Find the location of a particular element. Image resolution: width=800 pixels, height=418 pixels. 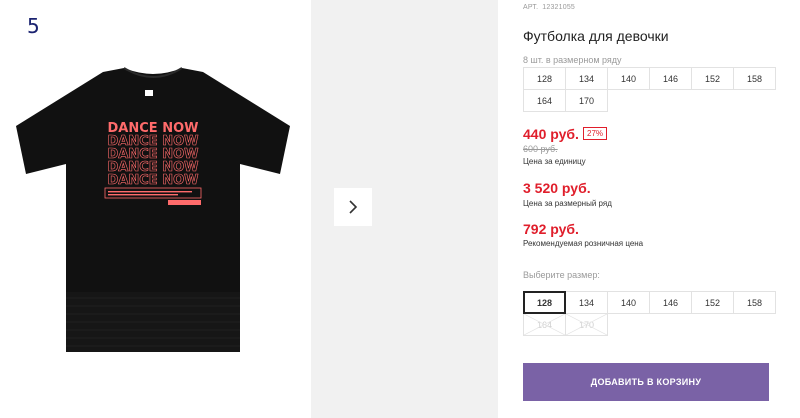

article-number: 12321055 is located at coordinates (559, 7).